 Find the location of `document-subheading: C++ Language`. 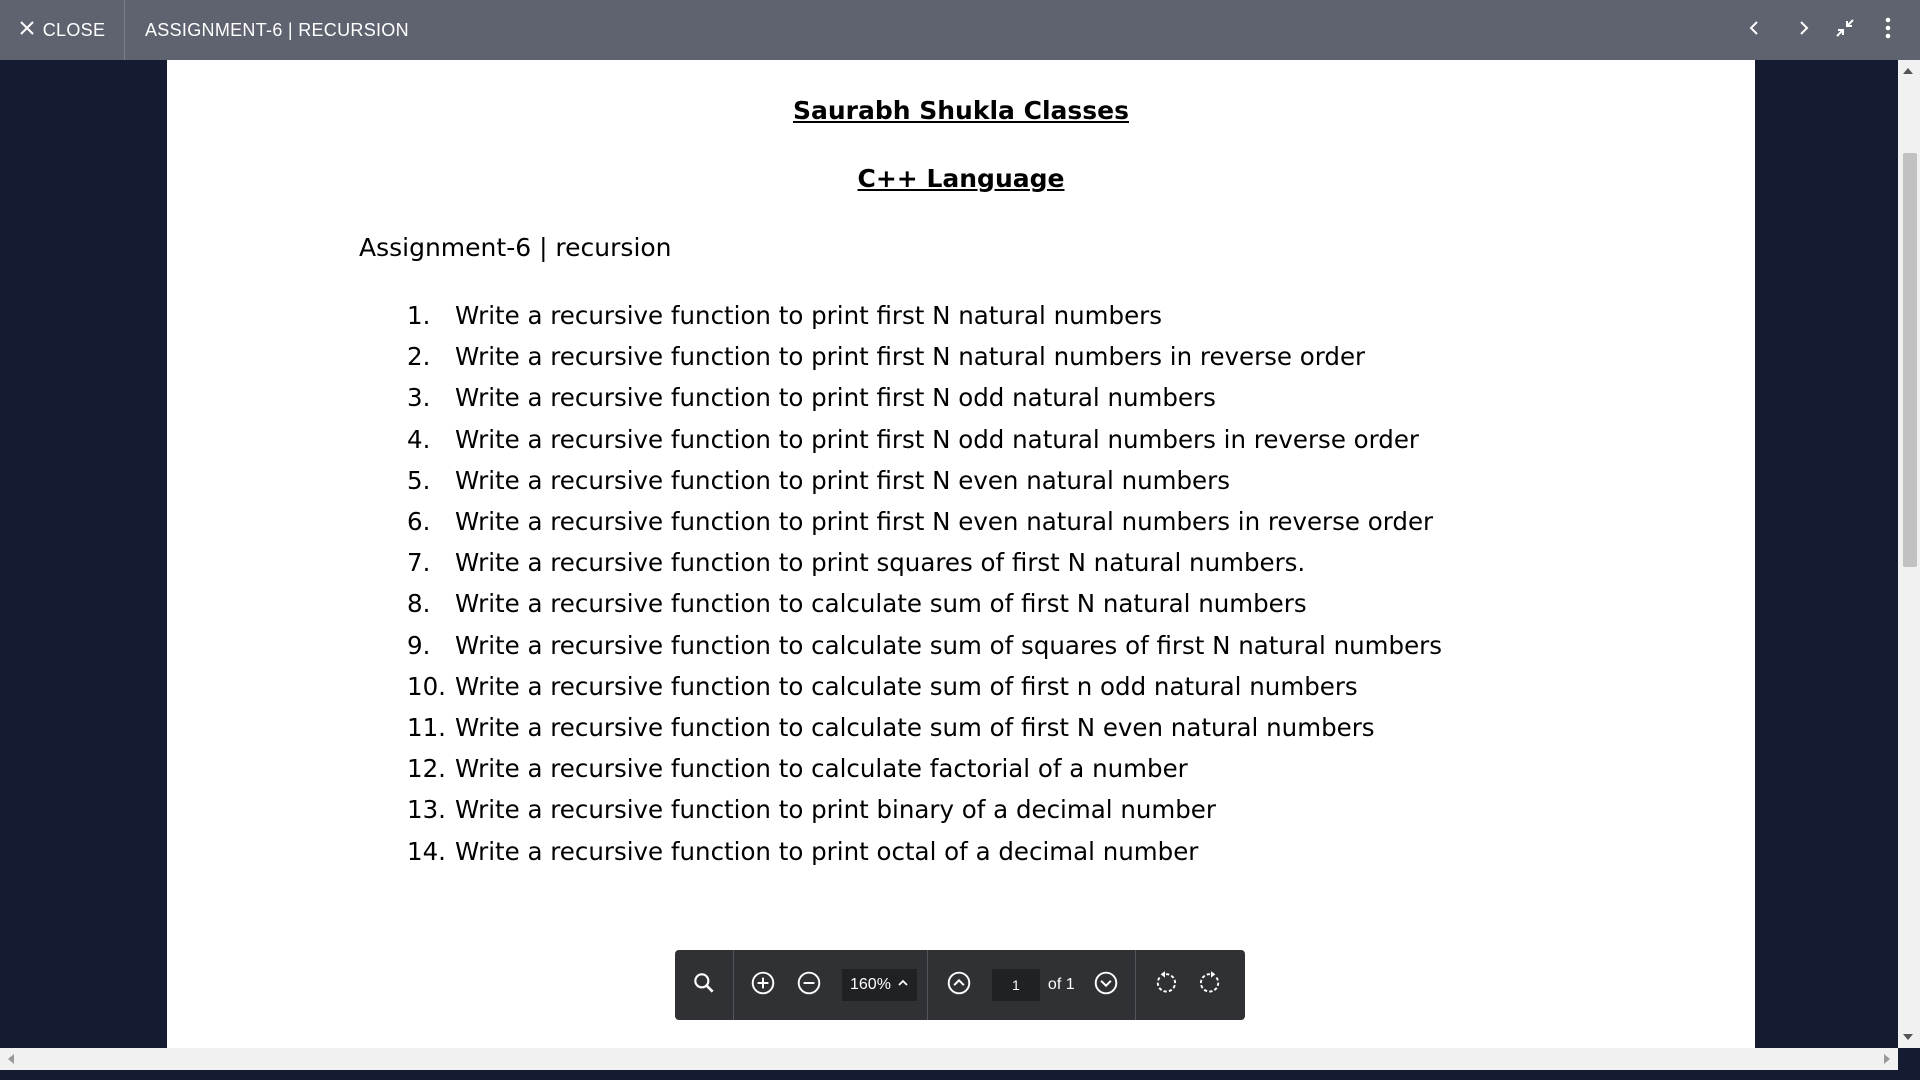

document-subheading: C++ Language is located at coordinates (961, 178).